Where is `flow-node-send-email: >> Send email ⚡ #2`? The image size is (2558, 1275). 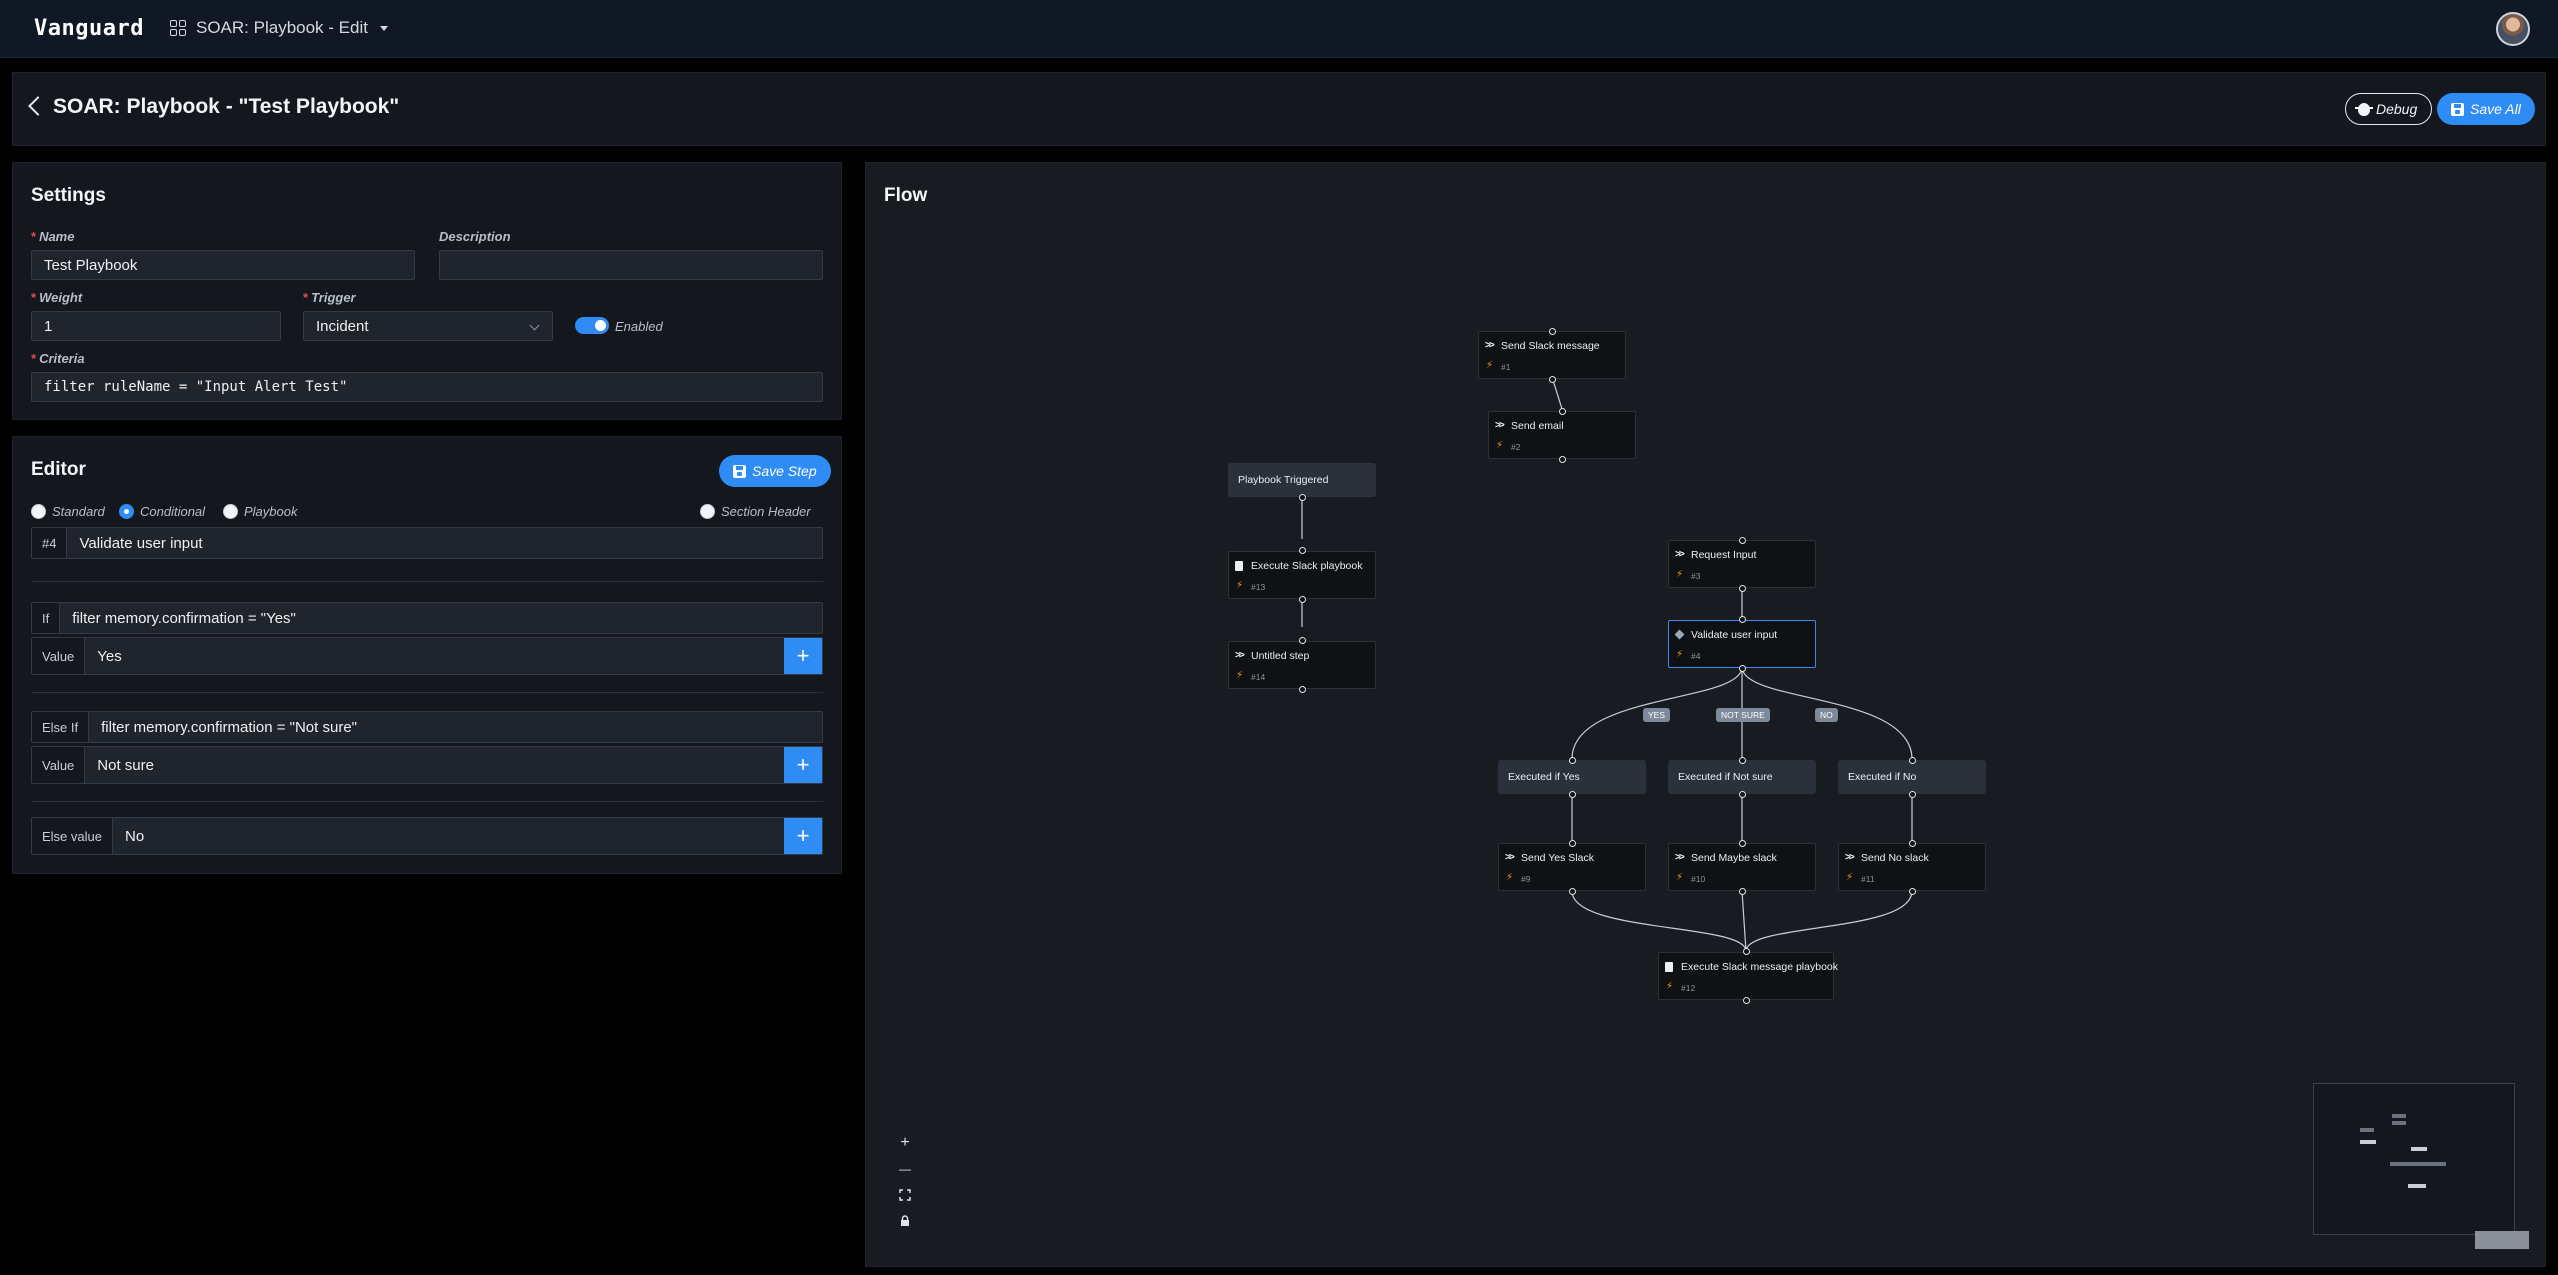
flow-node-send-email: >> Send email ⚡ #2 is located at coordinates (1562, 435).